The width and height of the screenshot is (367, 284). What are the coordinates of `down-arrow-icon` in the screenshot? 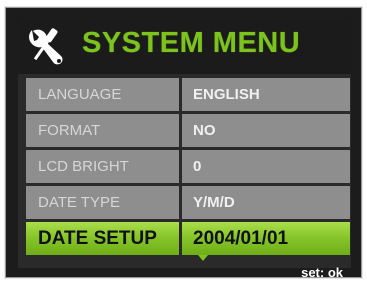 It's located at (203, 258).